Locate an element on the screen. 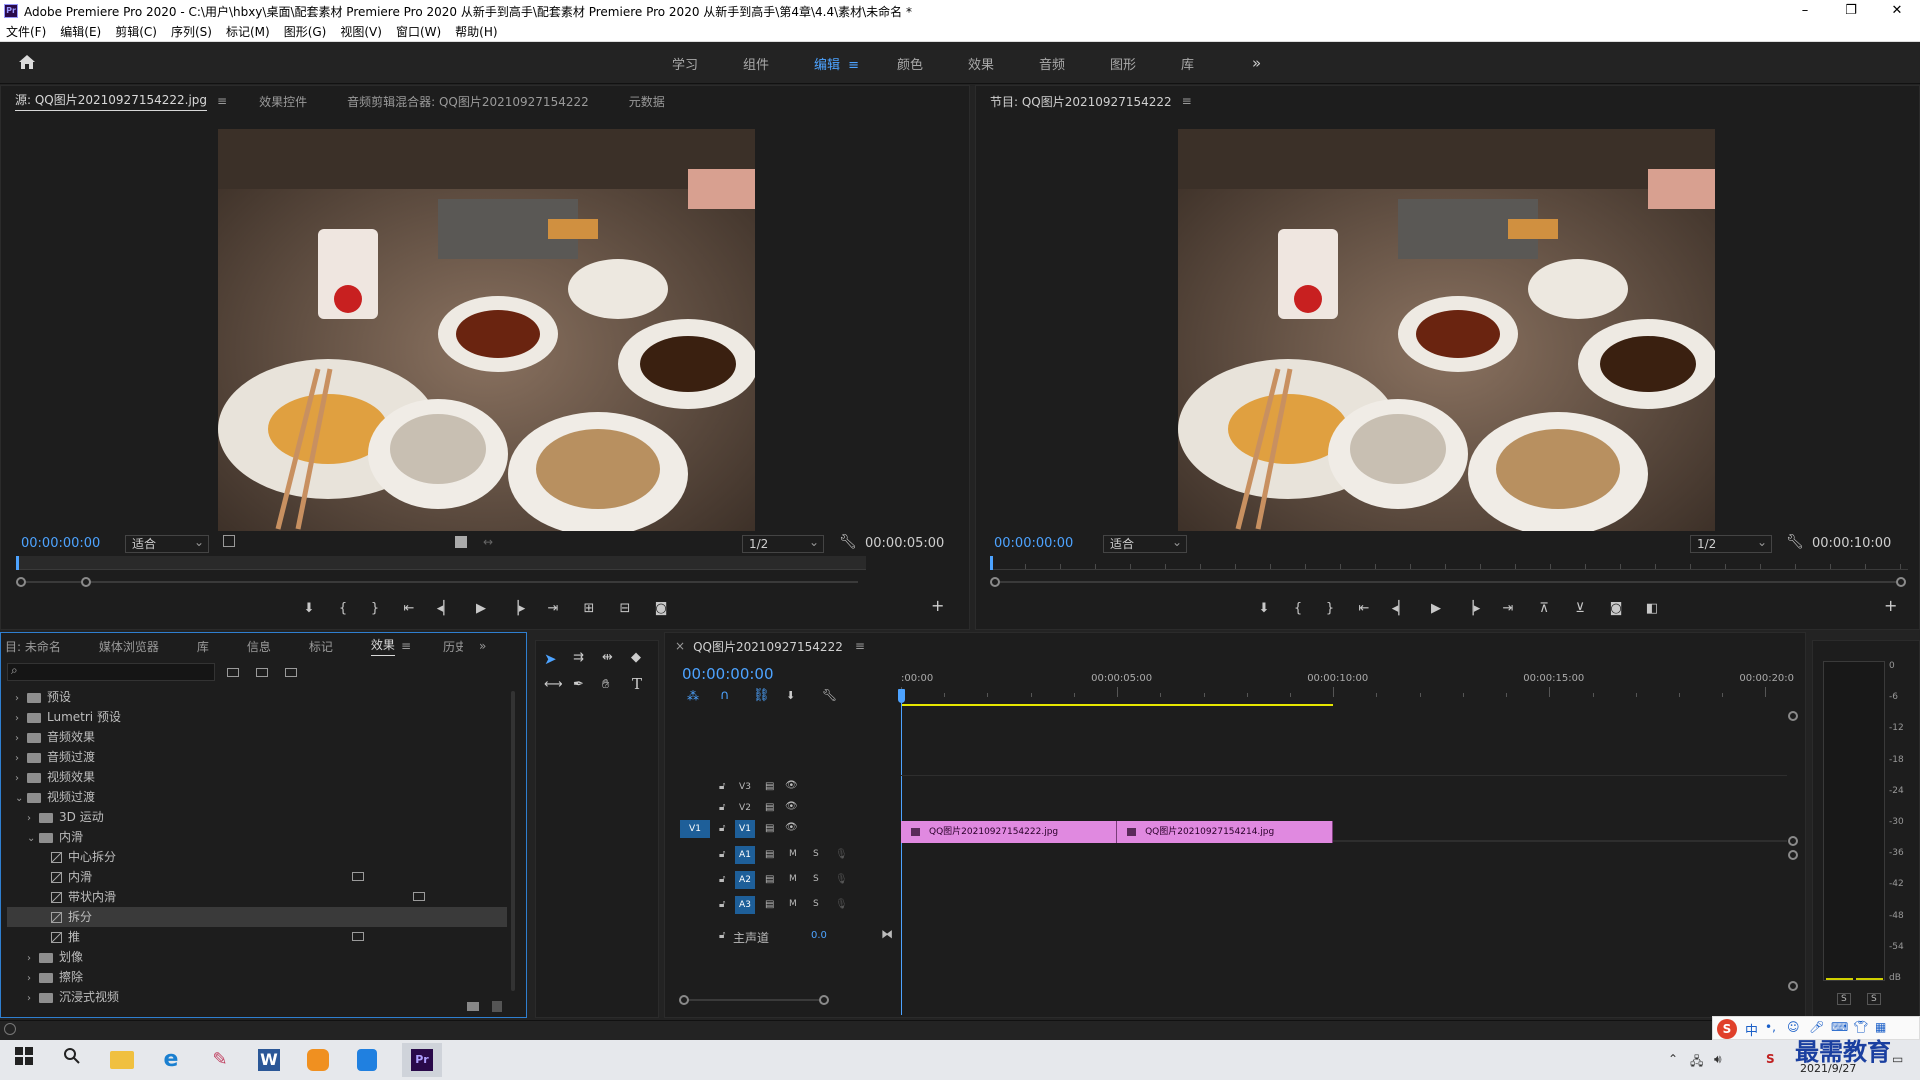  program-go-to-out-icon: ⇥ is located at coordinates (1508, 608).